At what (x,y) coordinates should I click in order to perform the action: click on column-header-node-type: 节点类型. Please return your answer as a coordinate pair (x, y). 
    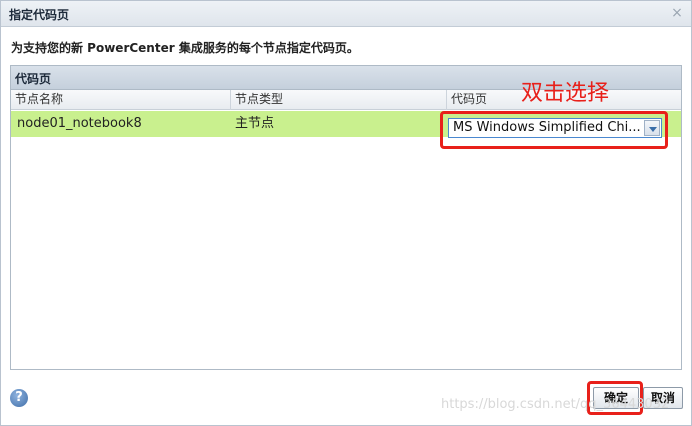
    Looking at the image, I should click on (339, 100).